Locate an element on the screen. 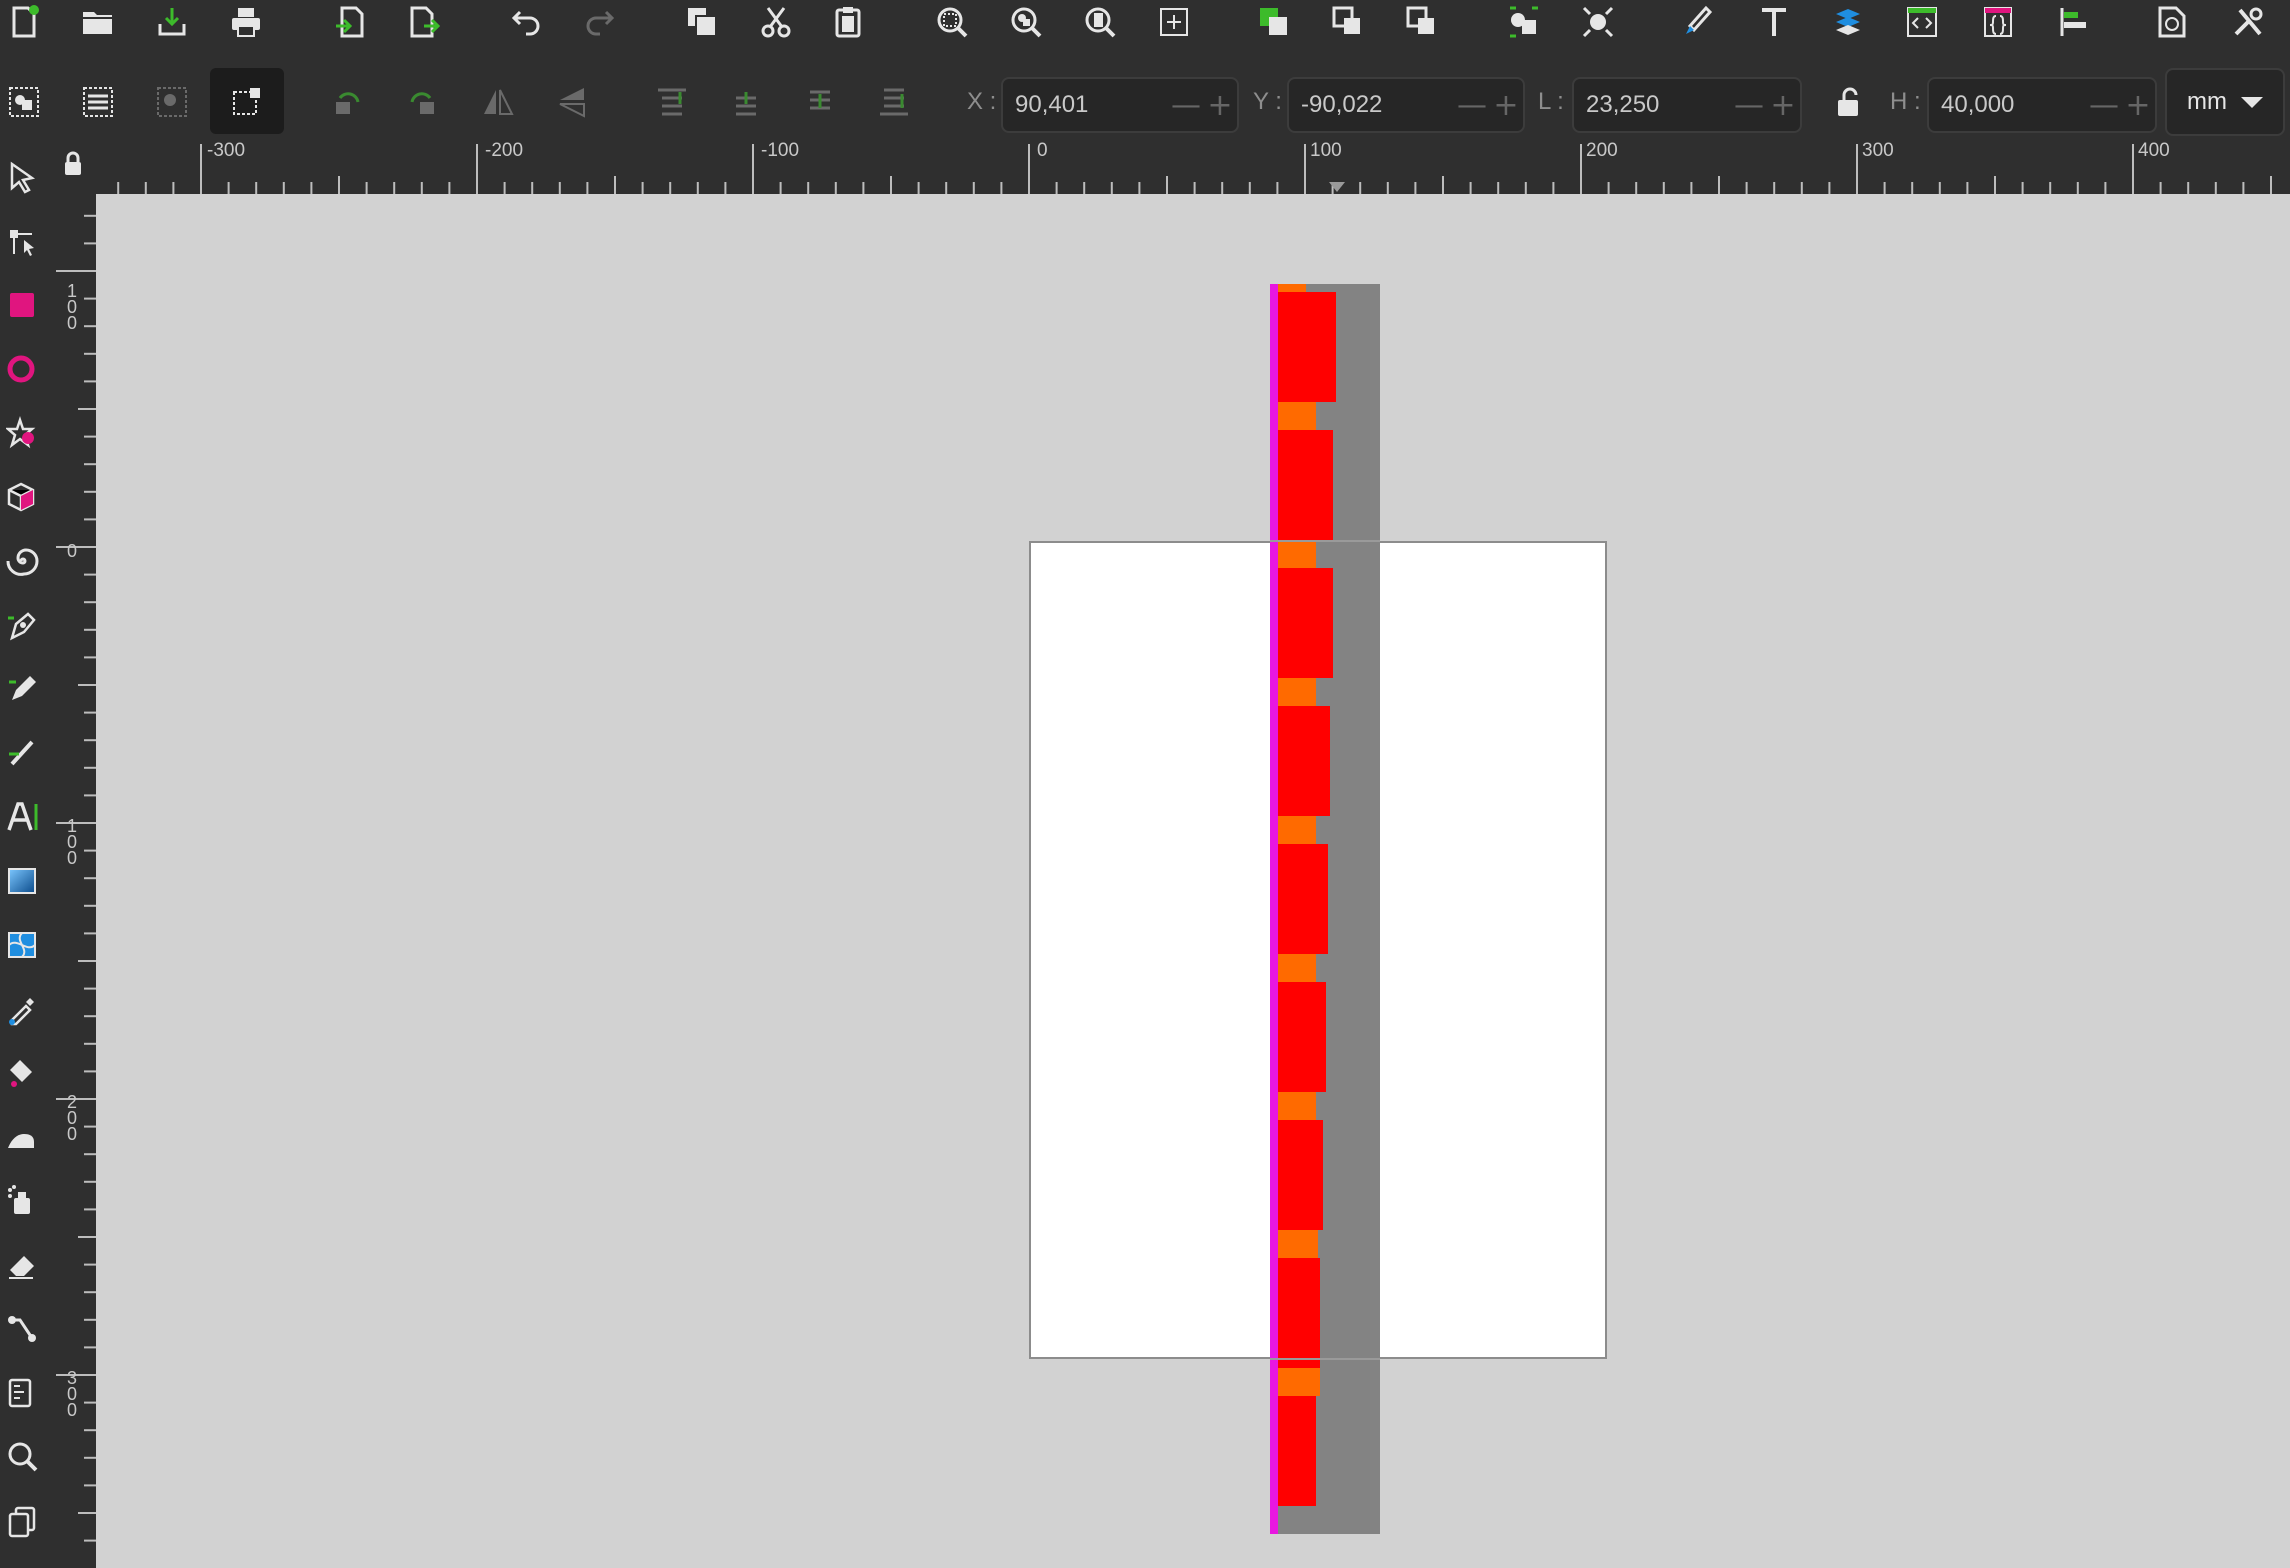 The width and height of the screenshot is (2290, 1568). fill-stroke-icon is located at coordinates (1698, 22).